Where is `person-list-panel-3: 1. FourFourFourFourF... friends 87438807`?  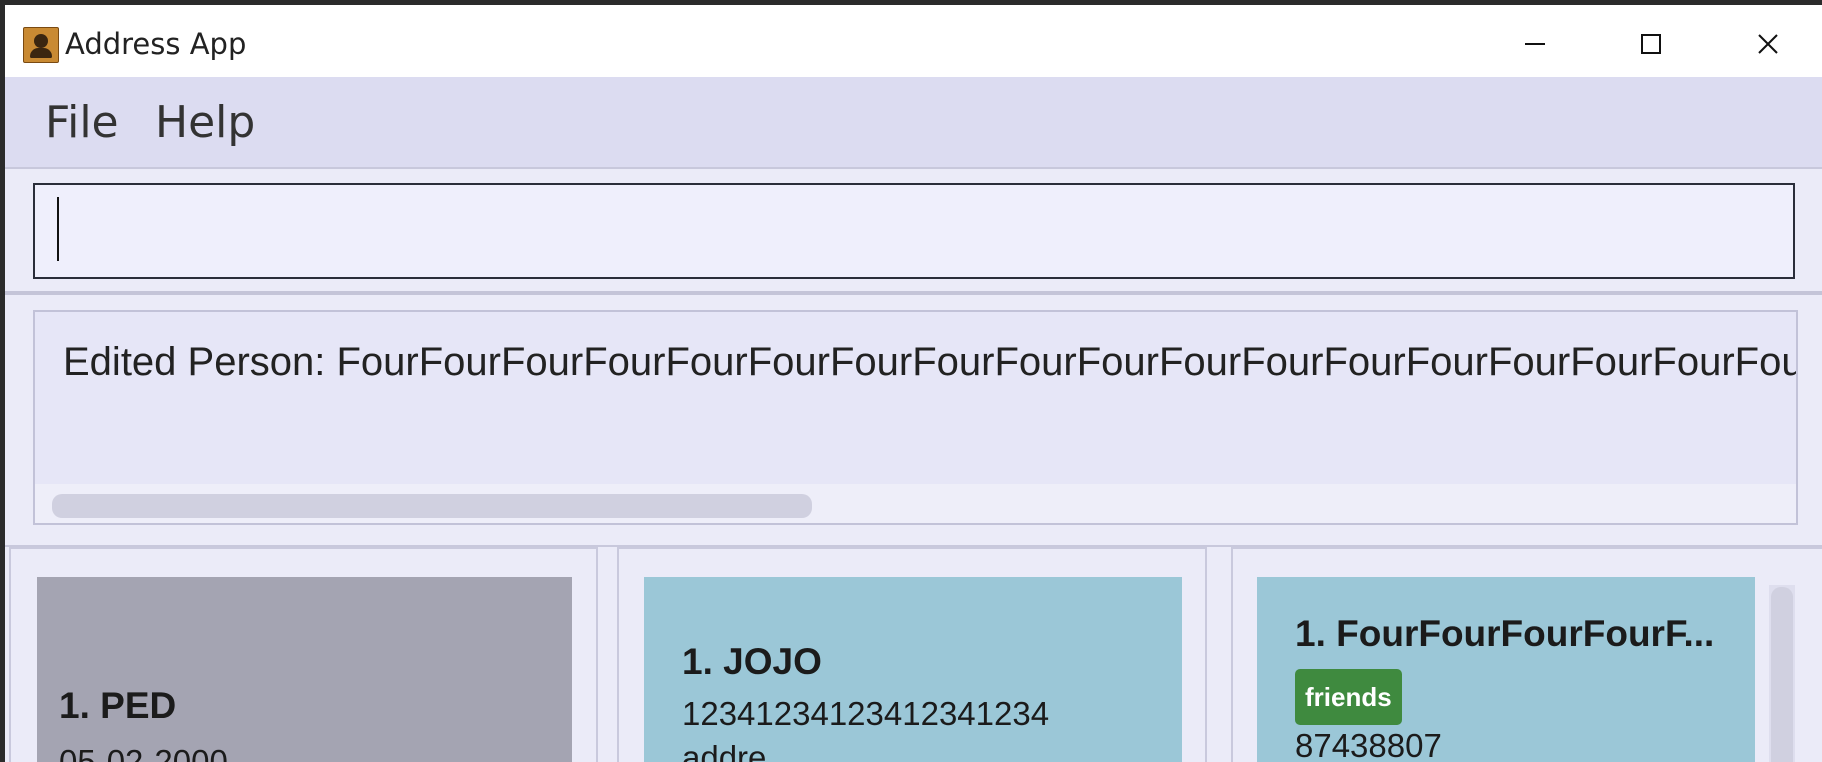
person-list-panel-3: 1. FourFourFourFourF... friends 87438807 is located at coordinates (1526, 654).